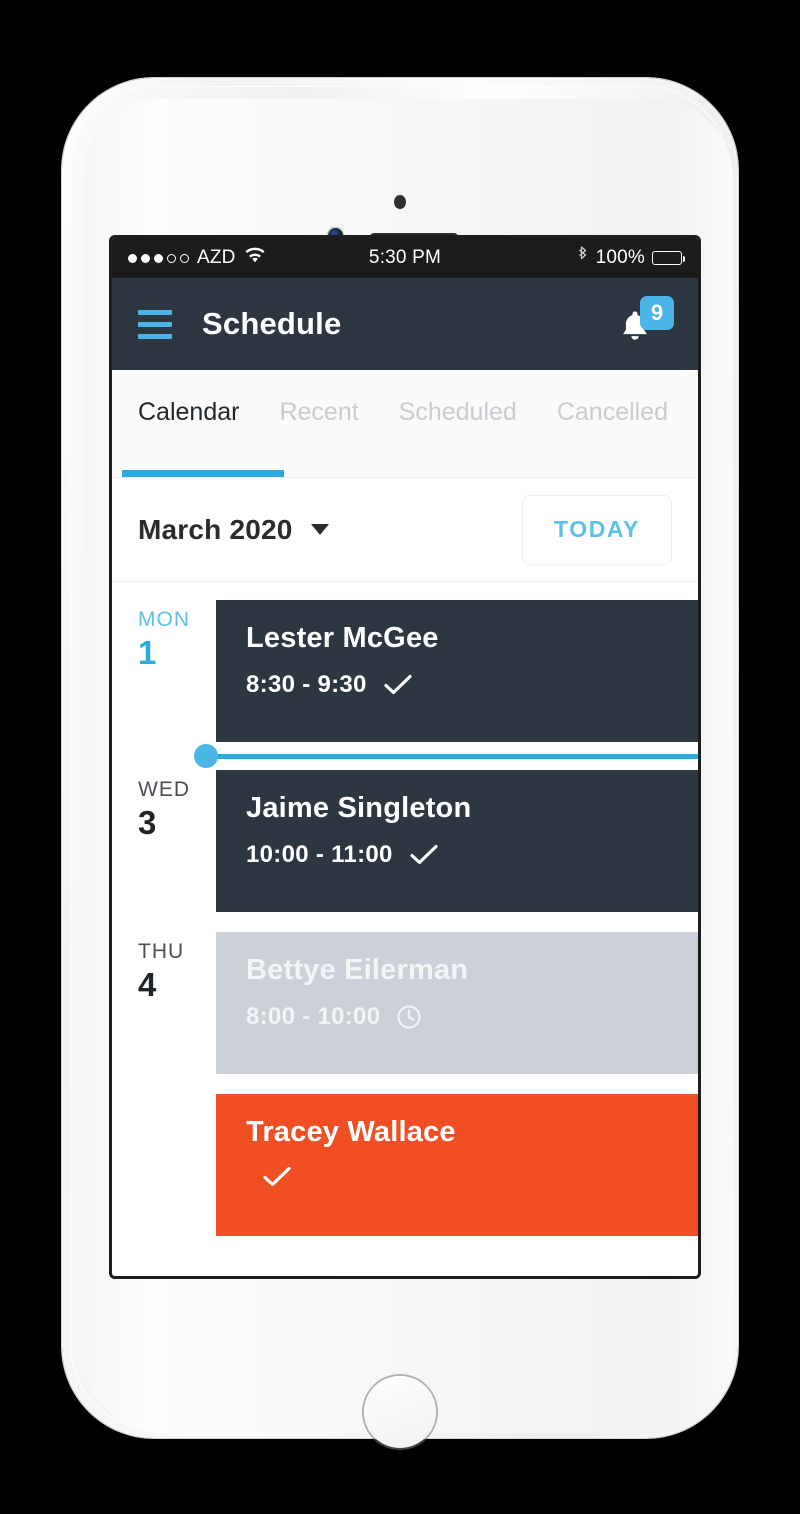 The image size is (800, 1514). I want to click on schedule-row: Tracey Wallace, so click(405, 1165).